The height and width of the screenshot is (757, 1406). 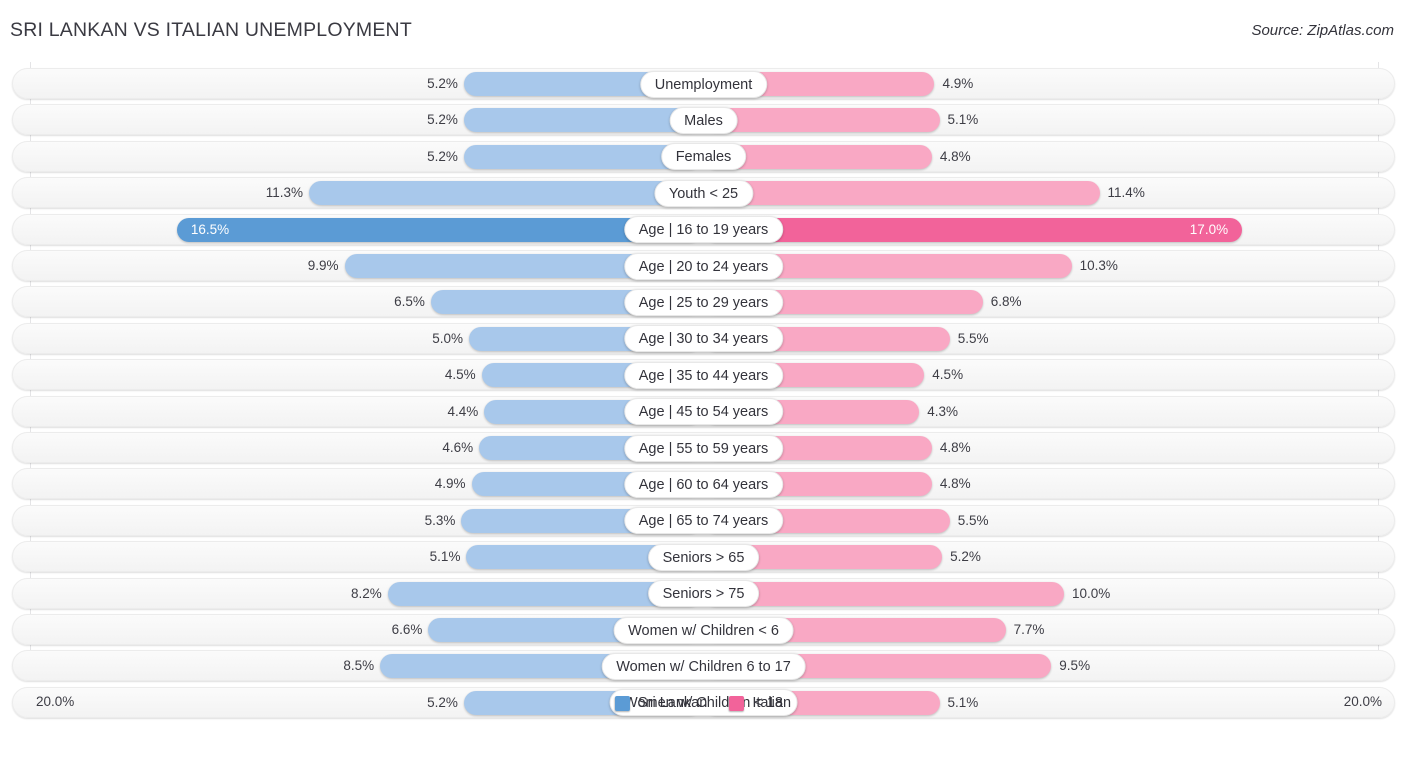 I want to click on chart-row: 5.2% 4.9% Unemployment, so click(x=703, y=83).